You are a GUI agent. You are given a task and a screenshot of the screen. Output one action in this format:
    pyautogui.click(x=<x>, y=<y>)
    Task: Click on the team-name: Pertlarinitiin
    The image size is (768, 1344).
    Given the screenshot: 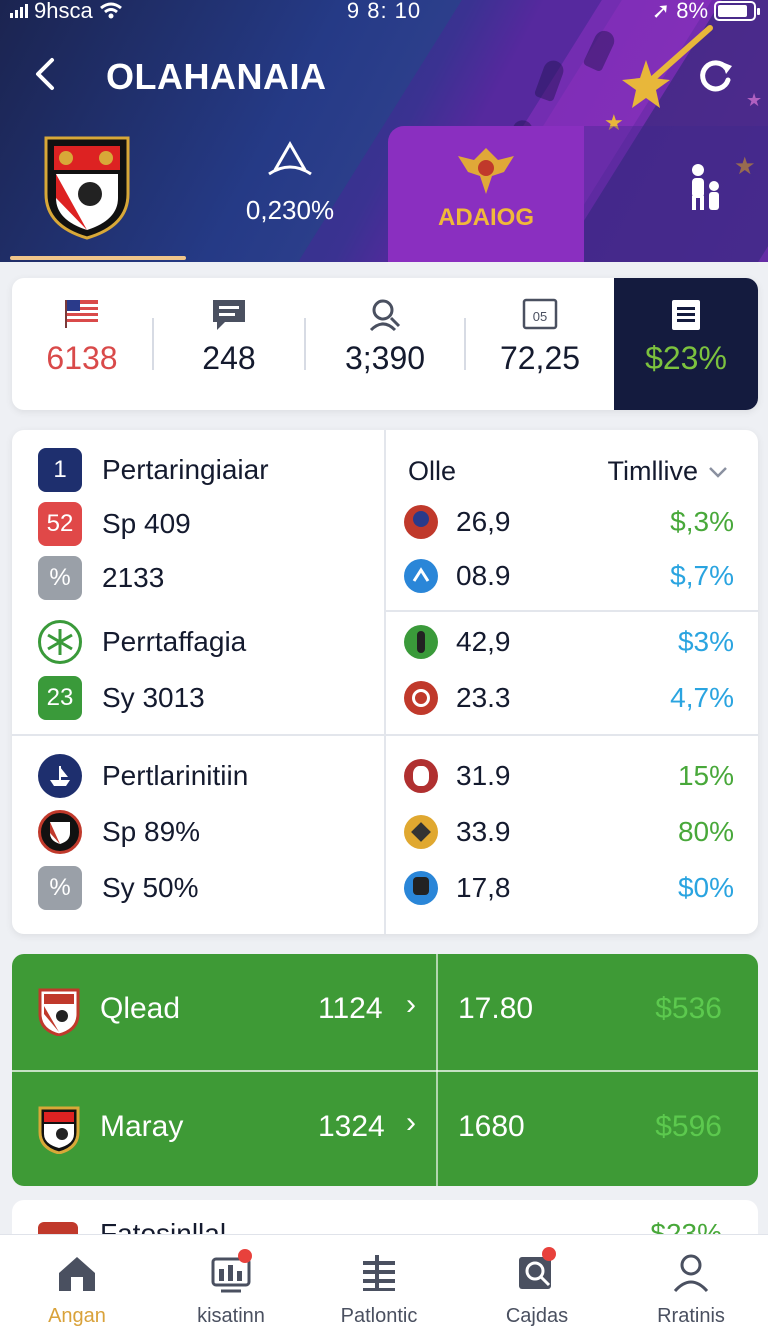 What is the action you would take?
    pyautogui.click(x=175, y=775)
    